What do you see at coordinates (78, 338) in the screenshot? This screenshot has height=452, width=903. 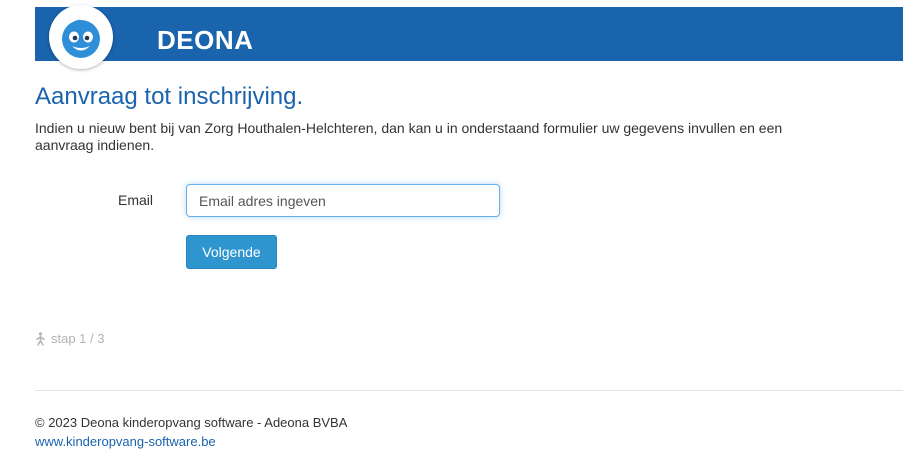 I see `step-text: stap 1 / 3` at bounding box center [78, 338].